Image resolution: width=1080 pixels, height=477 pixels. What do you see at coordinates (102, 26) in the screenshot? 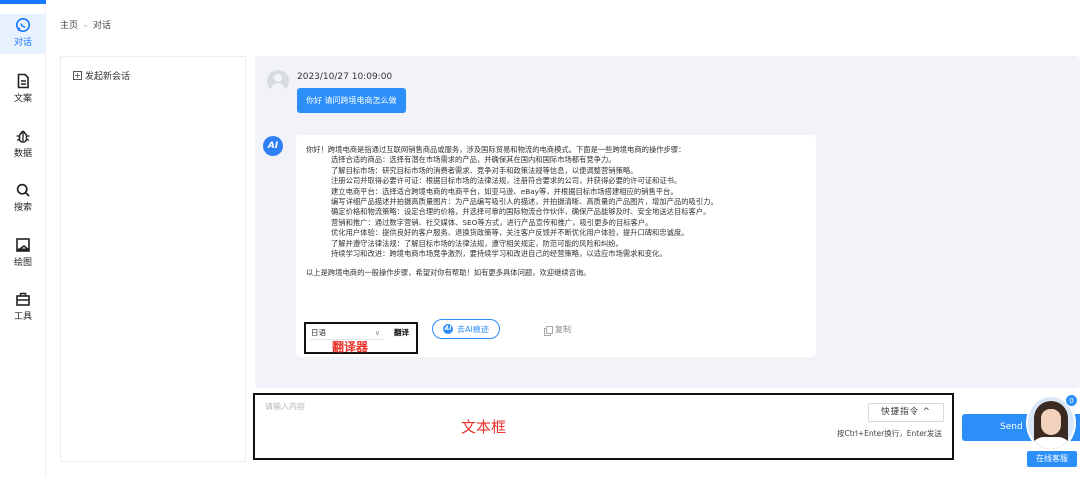
I see `breadcrumb-current: 对话` at bounding box center [102, 26].